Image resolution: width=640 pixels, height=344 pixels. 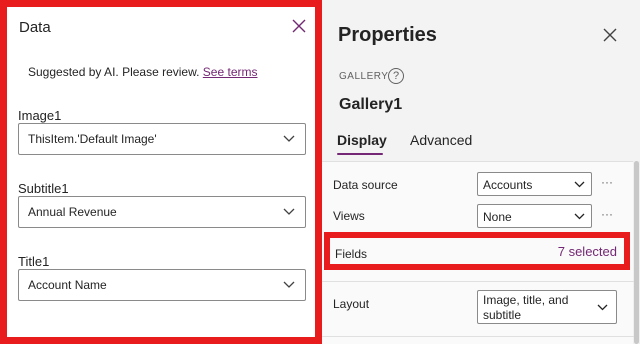 I want to click on data-source-label: Data source, so click(x=365, y=185).